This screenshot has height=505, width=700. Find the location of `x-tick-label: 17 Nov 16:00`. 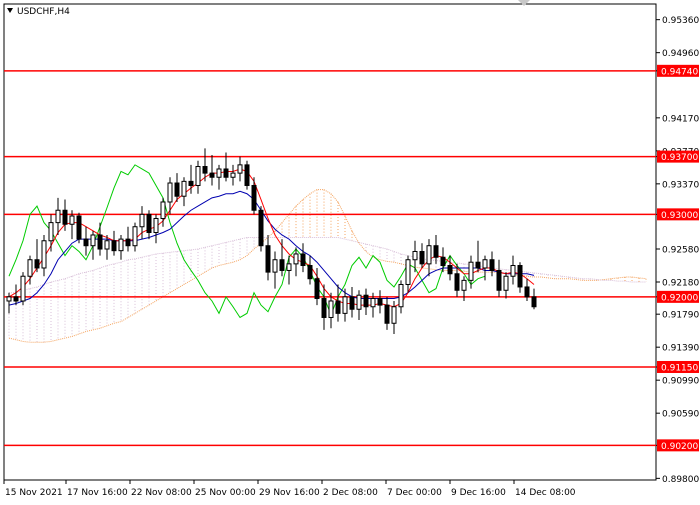

x-tick-label: 17 Nov 16:00 is located at coordinates (97, 493).